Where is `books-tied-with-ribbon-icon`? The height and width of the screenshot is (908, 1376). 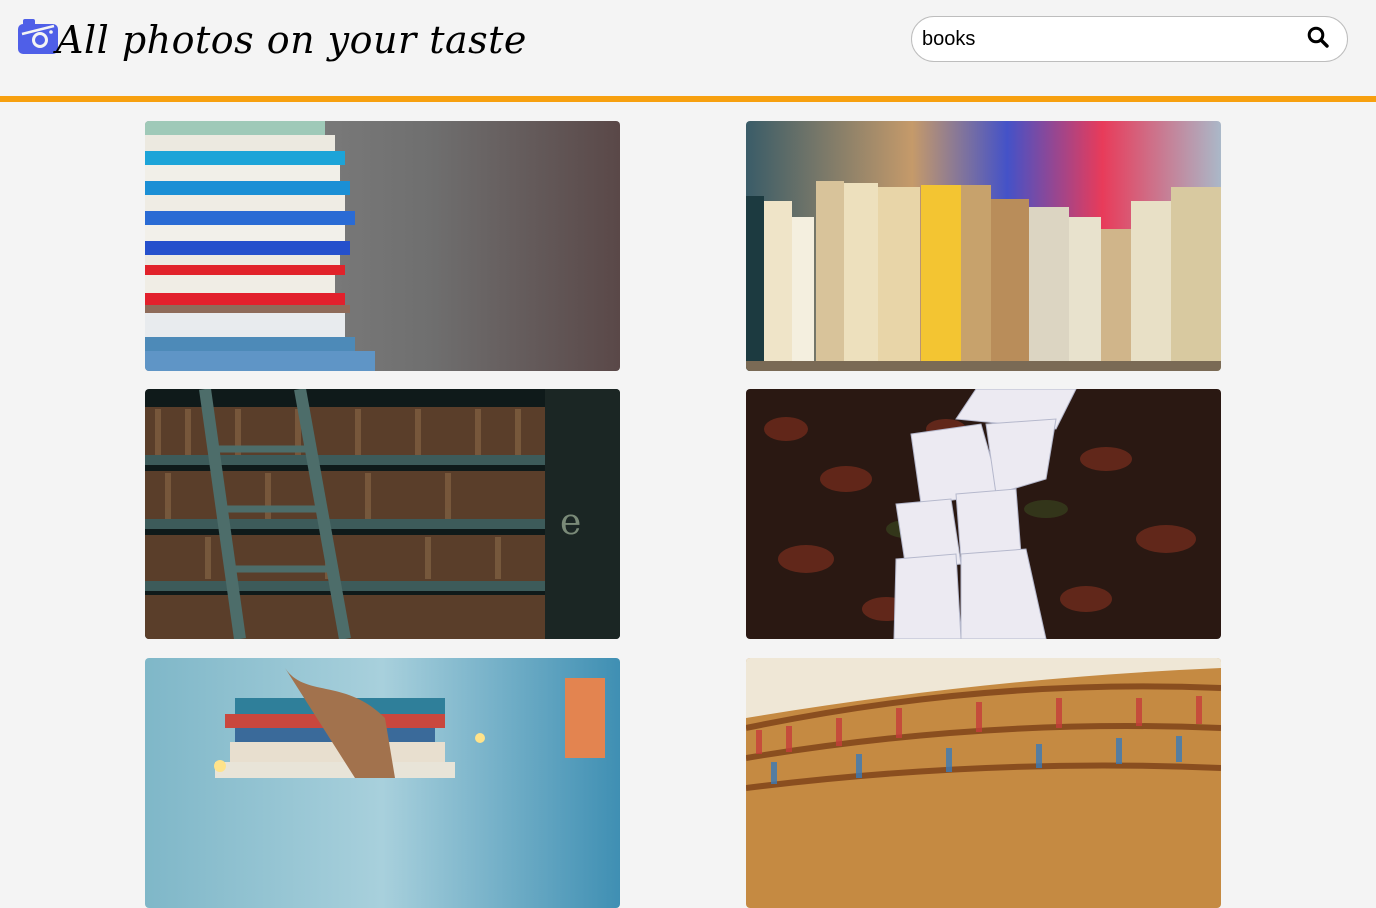 books-tied-with-ribbon-icon is located at coordinates (382, 783).